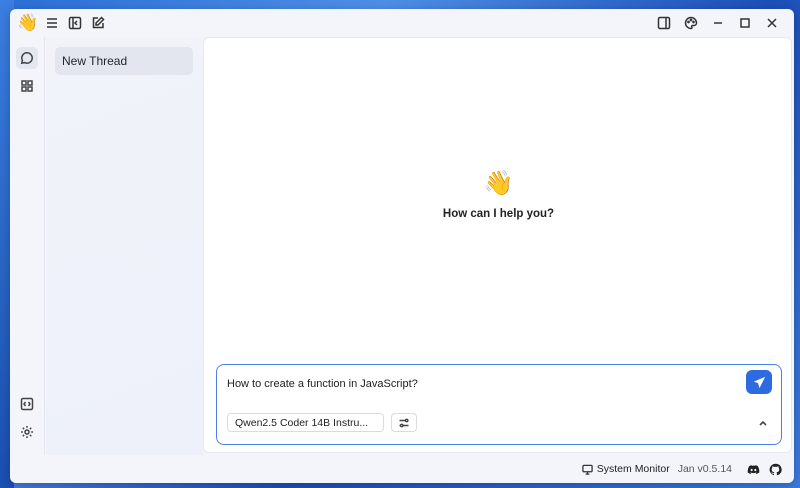 The image size is (800, 488). What do you see at coordinates (498, 183) in the screenshot?
I see `wave-emoji-icon: 👋` at bounding box center [498, 183].